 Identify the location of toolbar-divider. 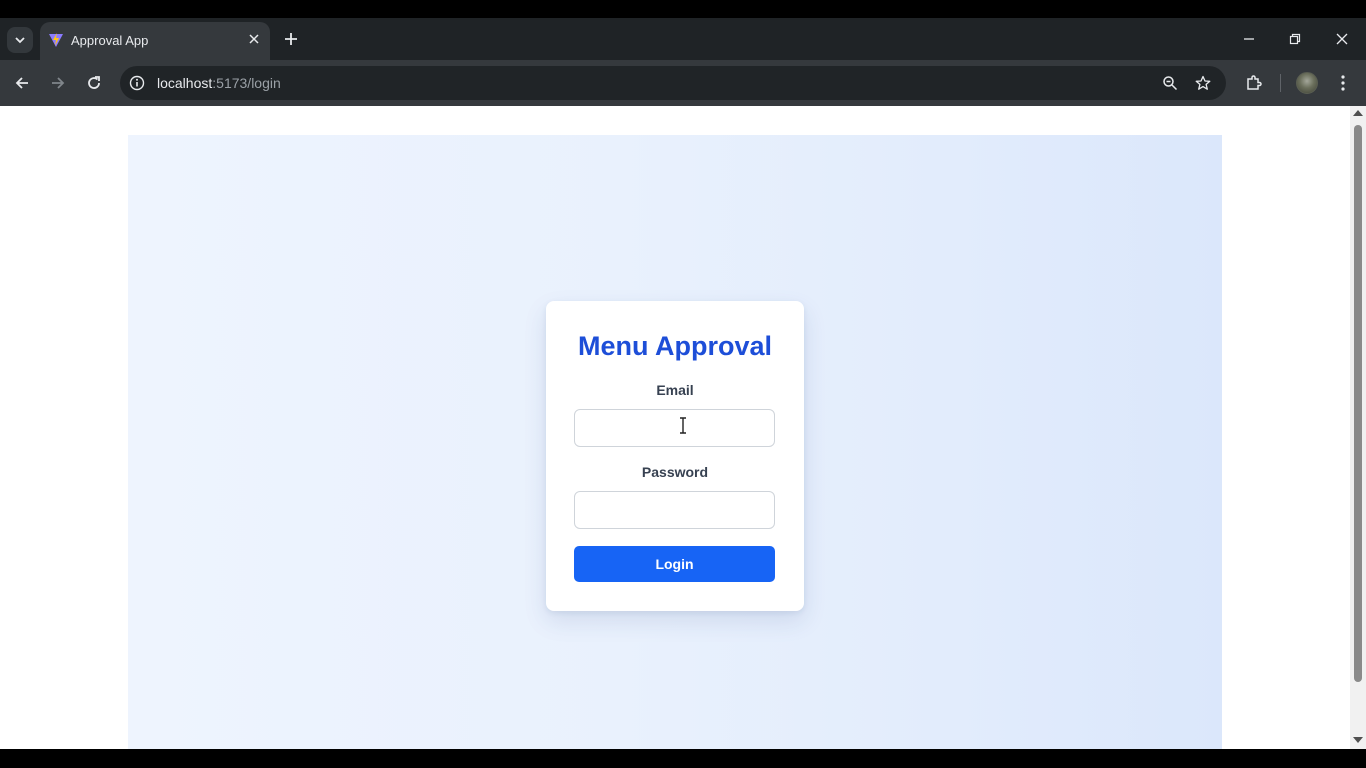
(1280, 83).